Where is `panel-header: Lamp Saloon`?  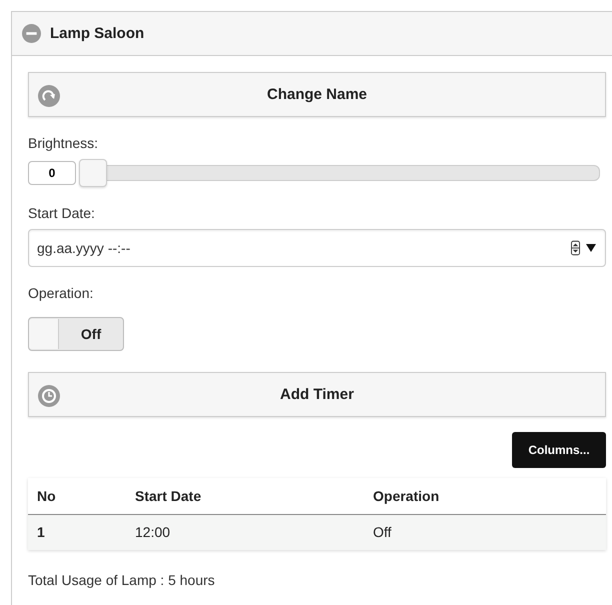 panel-header: Lamp Saloon is located at coordinates (312, 34).